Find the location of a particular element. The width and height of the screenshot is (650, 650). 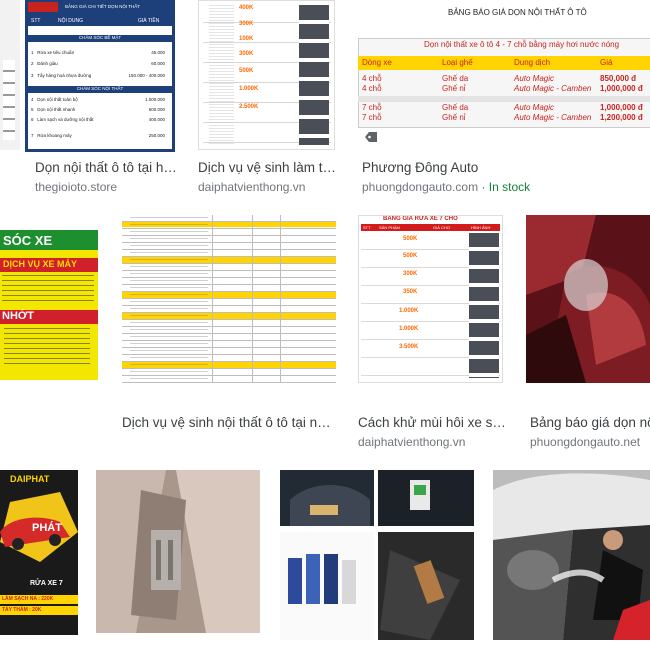

result-card-4: SÓC XE DỊCH VỤ XE MÁY NHỚT is located at coordinates (50, 315).